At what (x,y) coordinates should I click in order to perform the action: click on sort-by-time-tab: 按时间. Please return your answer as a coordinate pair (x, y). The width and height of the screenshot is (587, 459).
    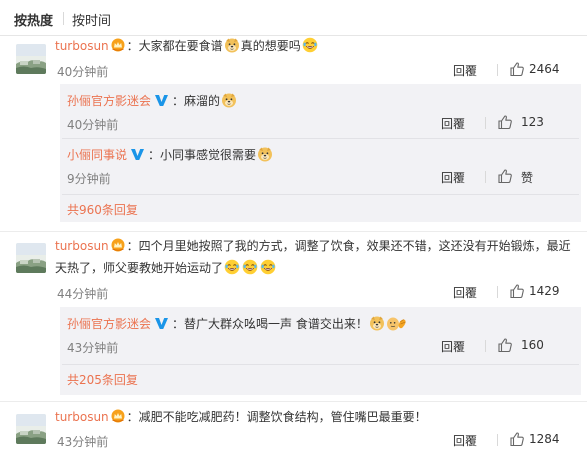
    Looking at the image, I should click on (91, 19).